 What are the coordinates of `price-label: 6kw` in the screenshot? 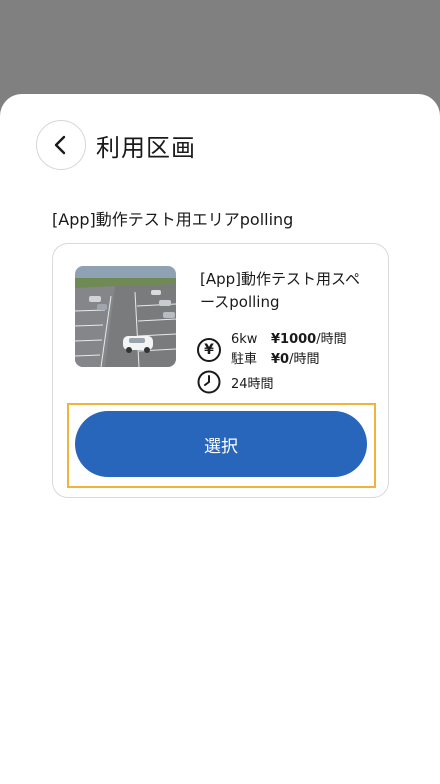 It's located at (244, 339).